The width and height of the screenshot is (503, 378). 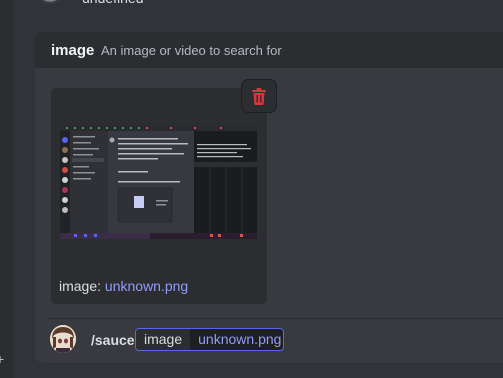 I want to click on bot-avatar, so click(x=63, y=339).